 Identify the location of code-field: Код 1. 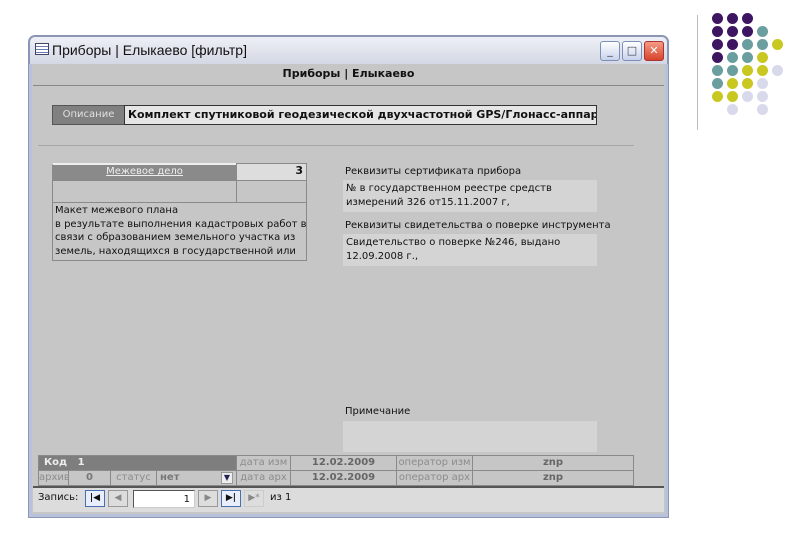
(137, 463).